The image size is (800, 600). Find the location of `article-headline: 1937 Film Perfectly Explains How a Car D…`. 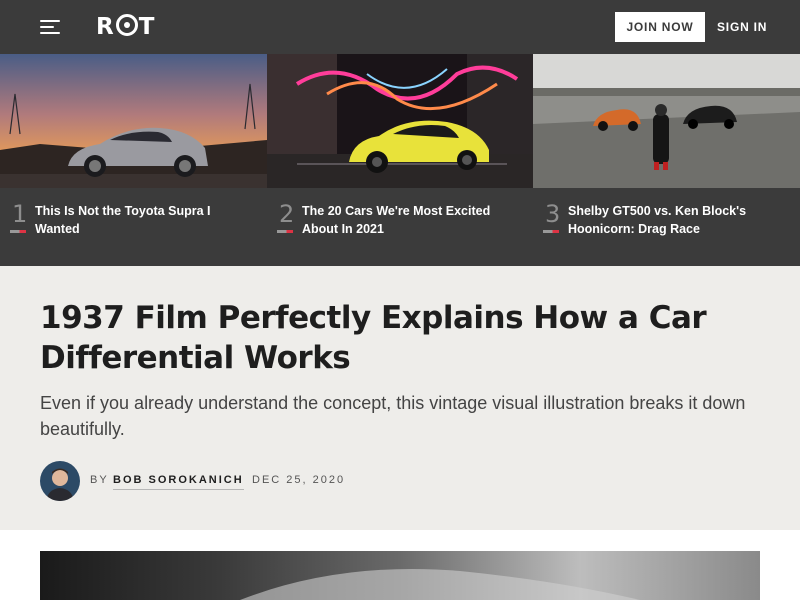

article-headline: 1937 Film Perfectly Explains How a Car D… is located at coordinates (373, 338).